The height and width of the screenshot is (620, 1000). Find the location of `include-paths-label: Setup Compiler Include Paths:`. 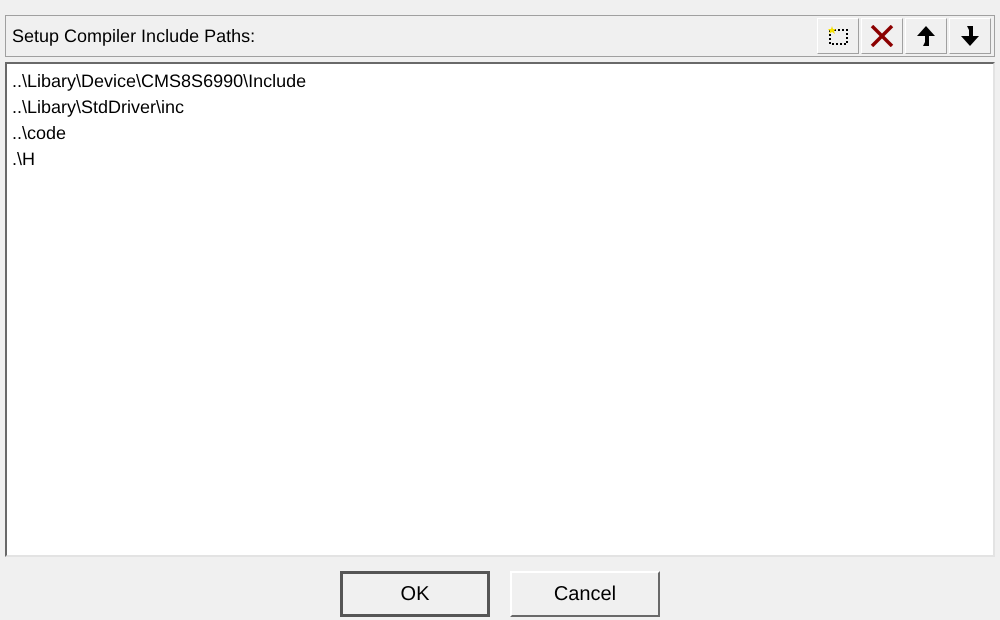

include-paths-label: Setup Compiler Include Paths: is located at coordinates (134, 36).